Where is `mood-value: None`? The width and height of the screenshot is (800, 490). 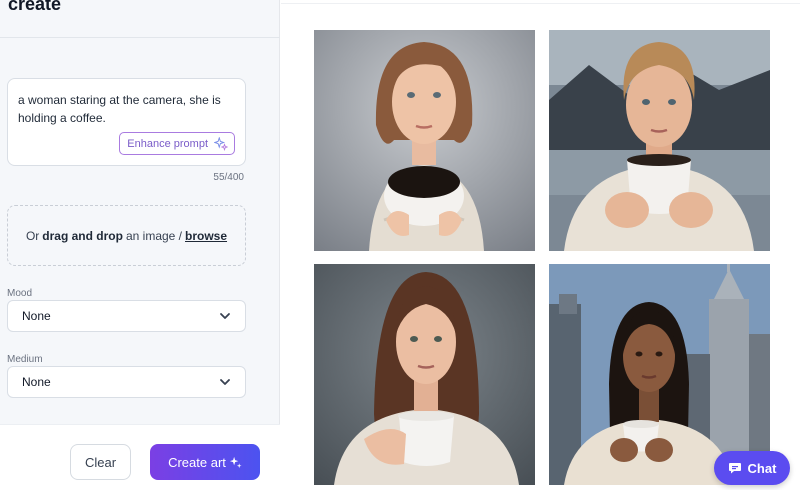 mood-value: None is located at coordinates (36, 316).